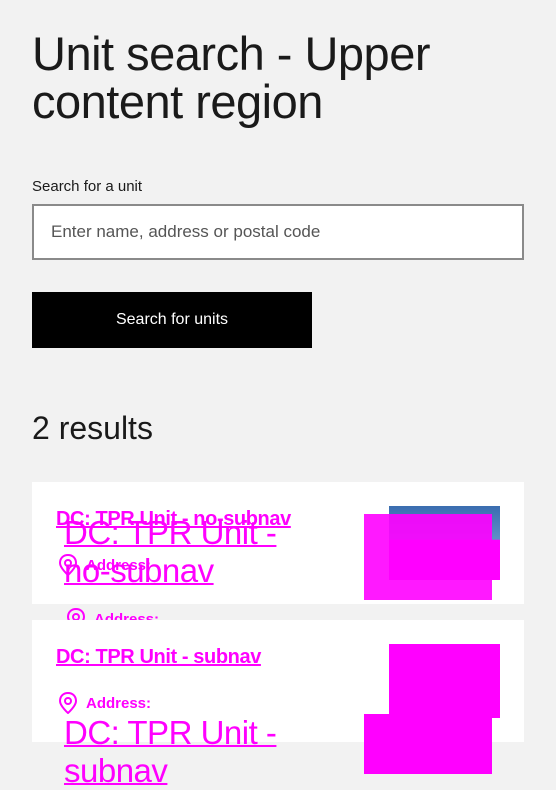 This screenshot has width=556, height=790. I want to click on search-input, so click(278, 232).